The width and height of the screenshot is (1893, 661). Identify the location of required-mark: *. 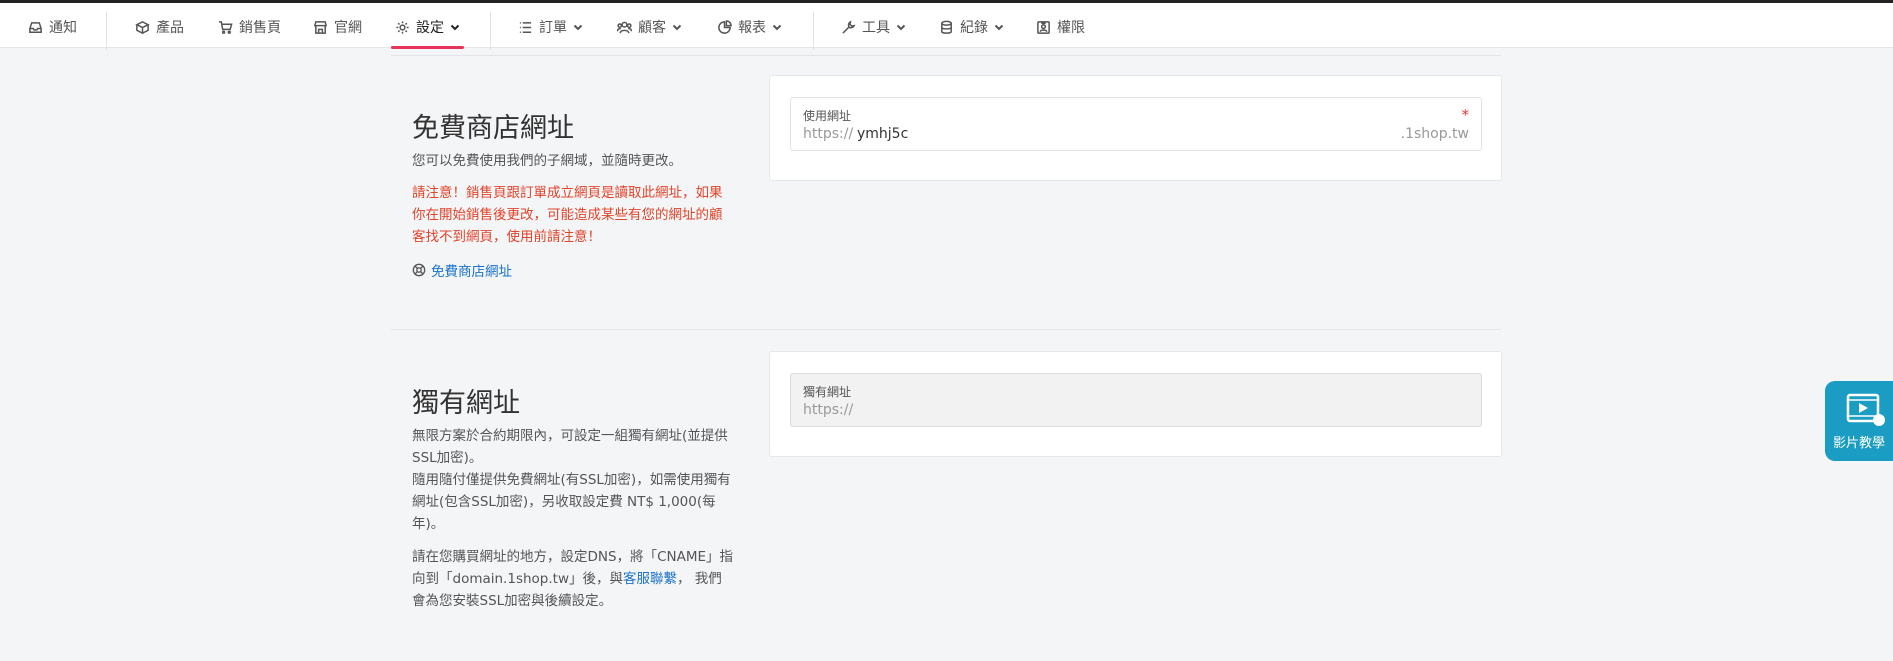
(1465, 115).